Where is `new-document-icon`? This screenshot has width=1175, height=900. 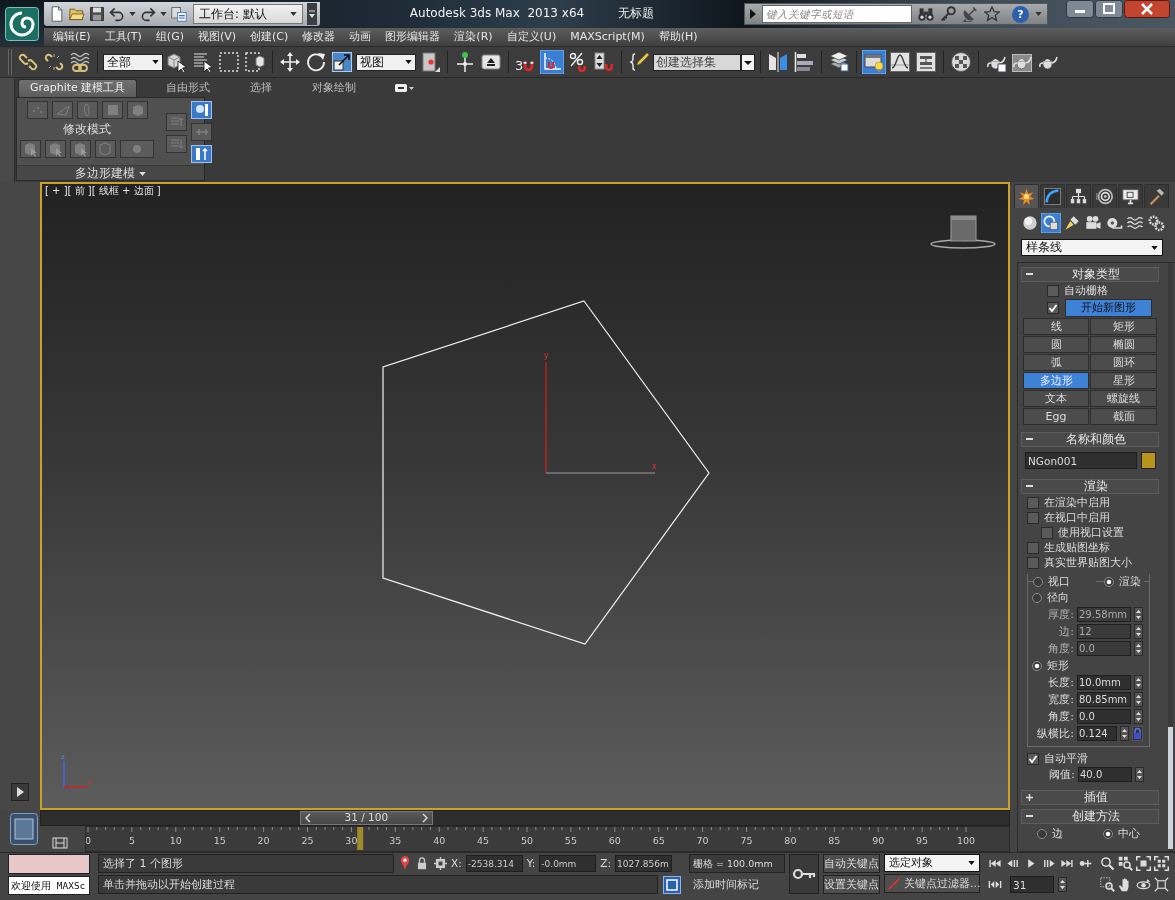 new-document-icon is located at coordinates (57, 14).